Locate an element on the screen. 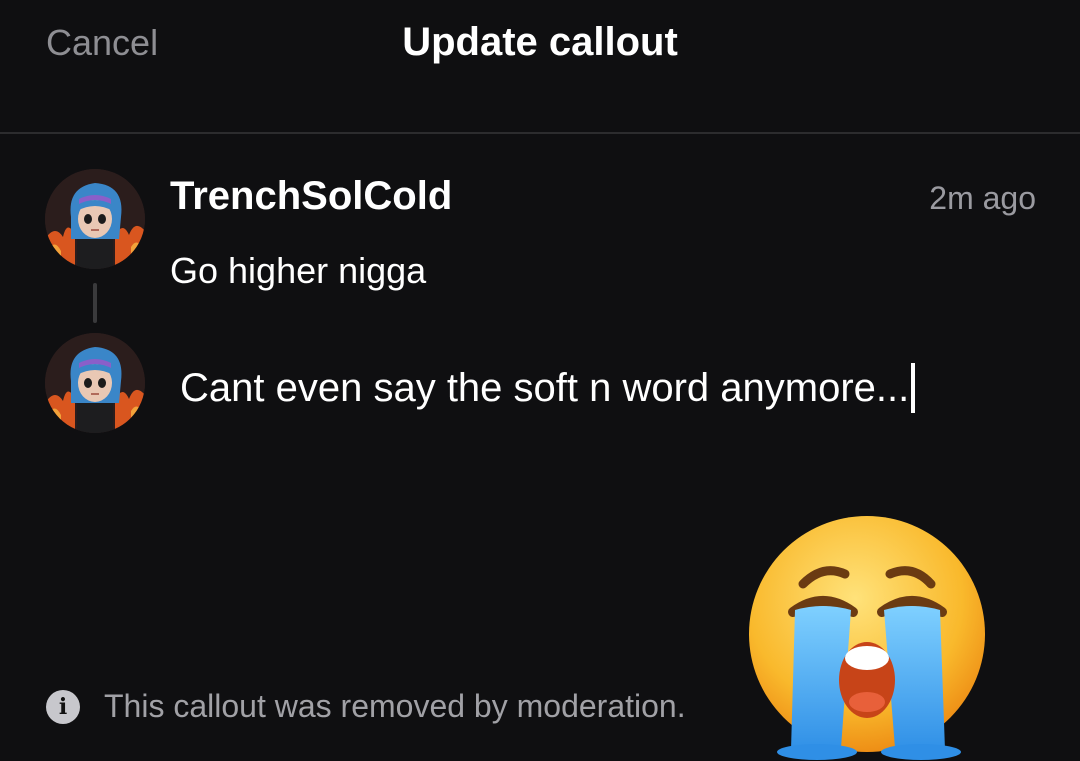  page-title: Update callout is located at coordinates (540, 42).